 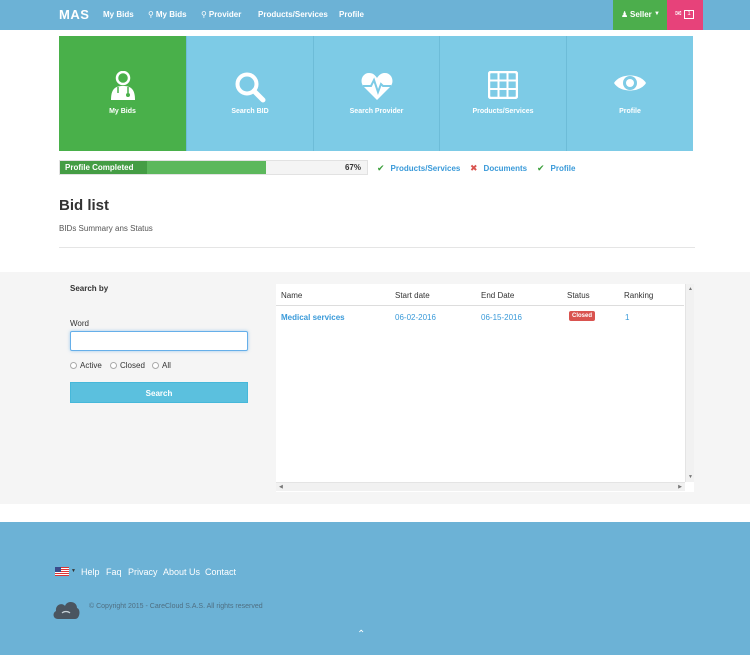 What do you see at coordinates (505, 168) in the screenshot?
I see `check-label: Documents` at bounding box center [505, 168].